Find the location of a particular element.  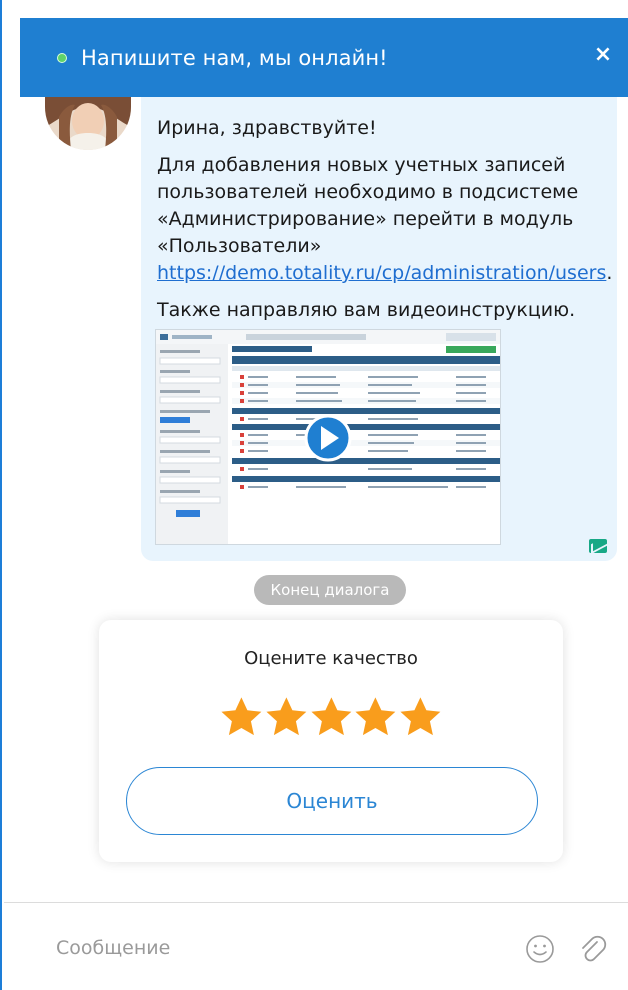

rating-stars is located at coordinates (331, 719).